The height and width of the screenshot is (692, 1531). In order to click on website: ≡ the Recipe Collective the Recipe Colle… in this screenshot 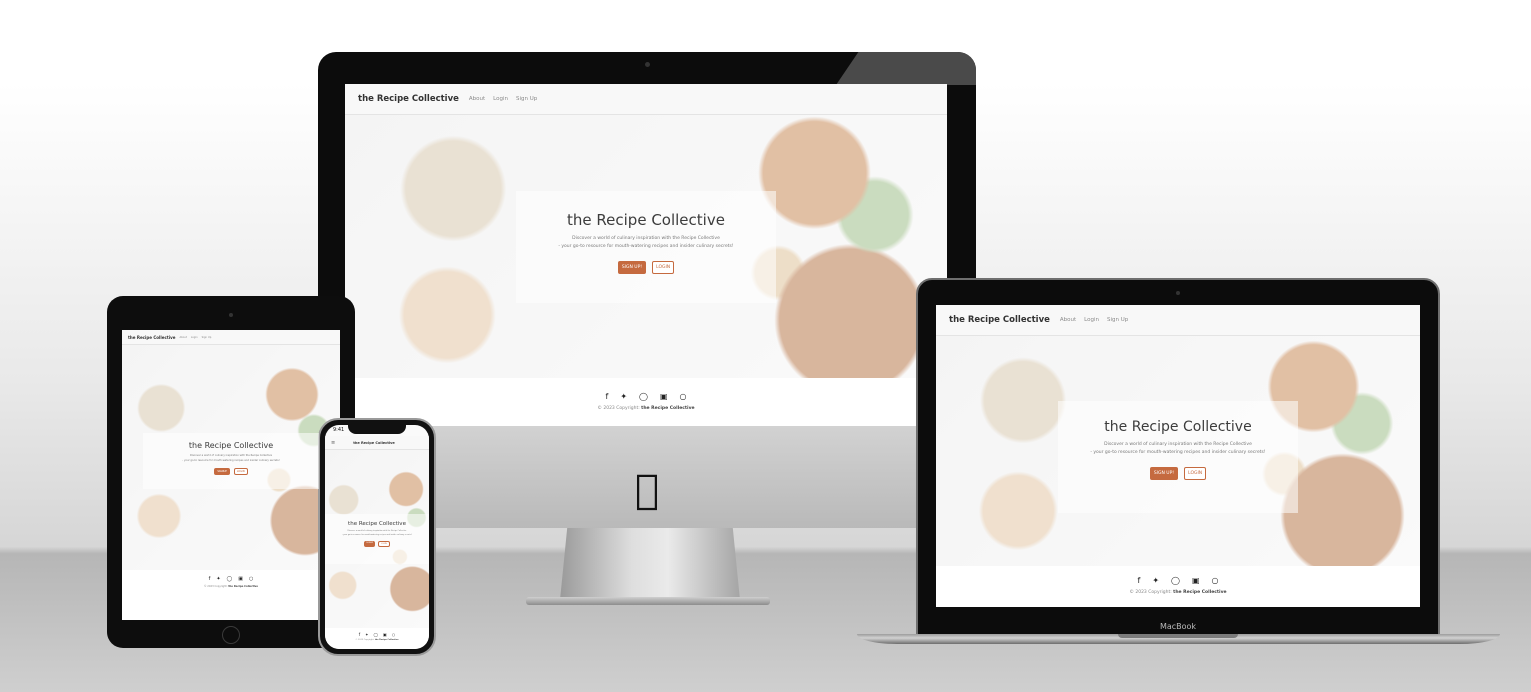, I will do `click(377, 537)`.